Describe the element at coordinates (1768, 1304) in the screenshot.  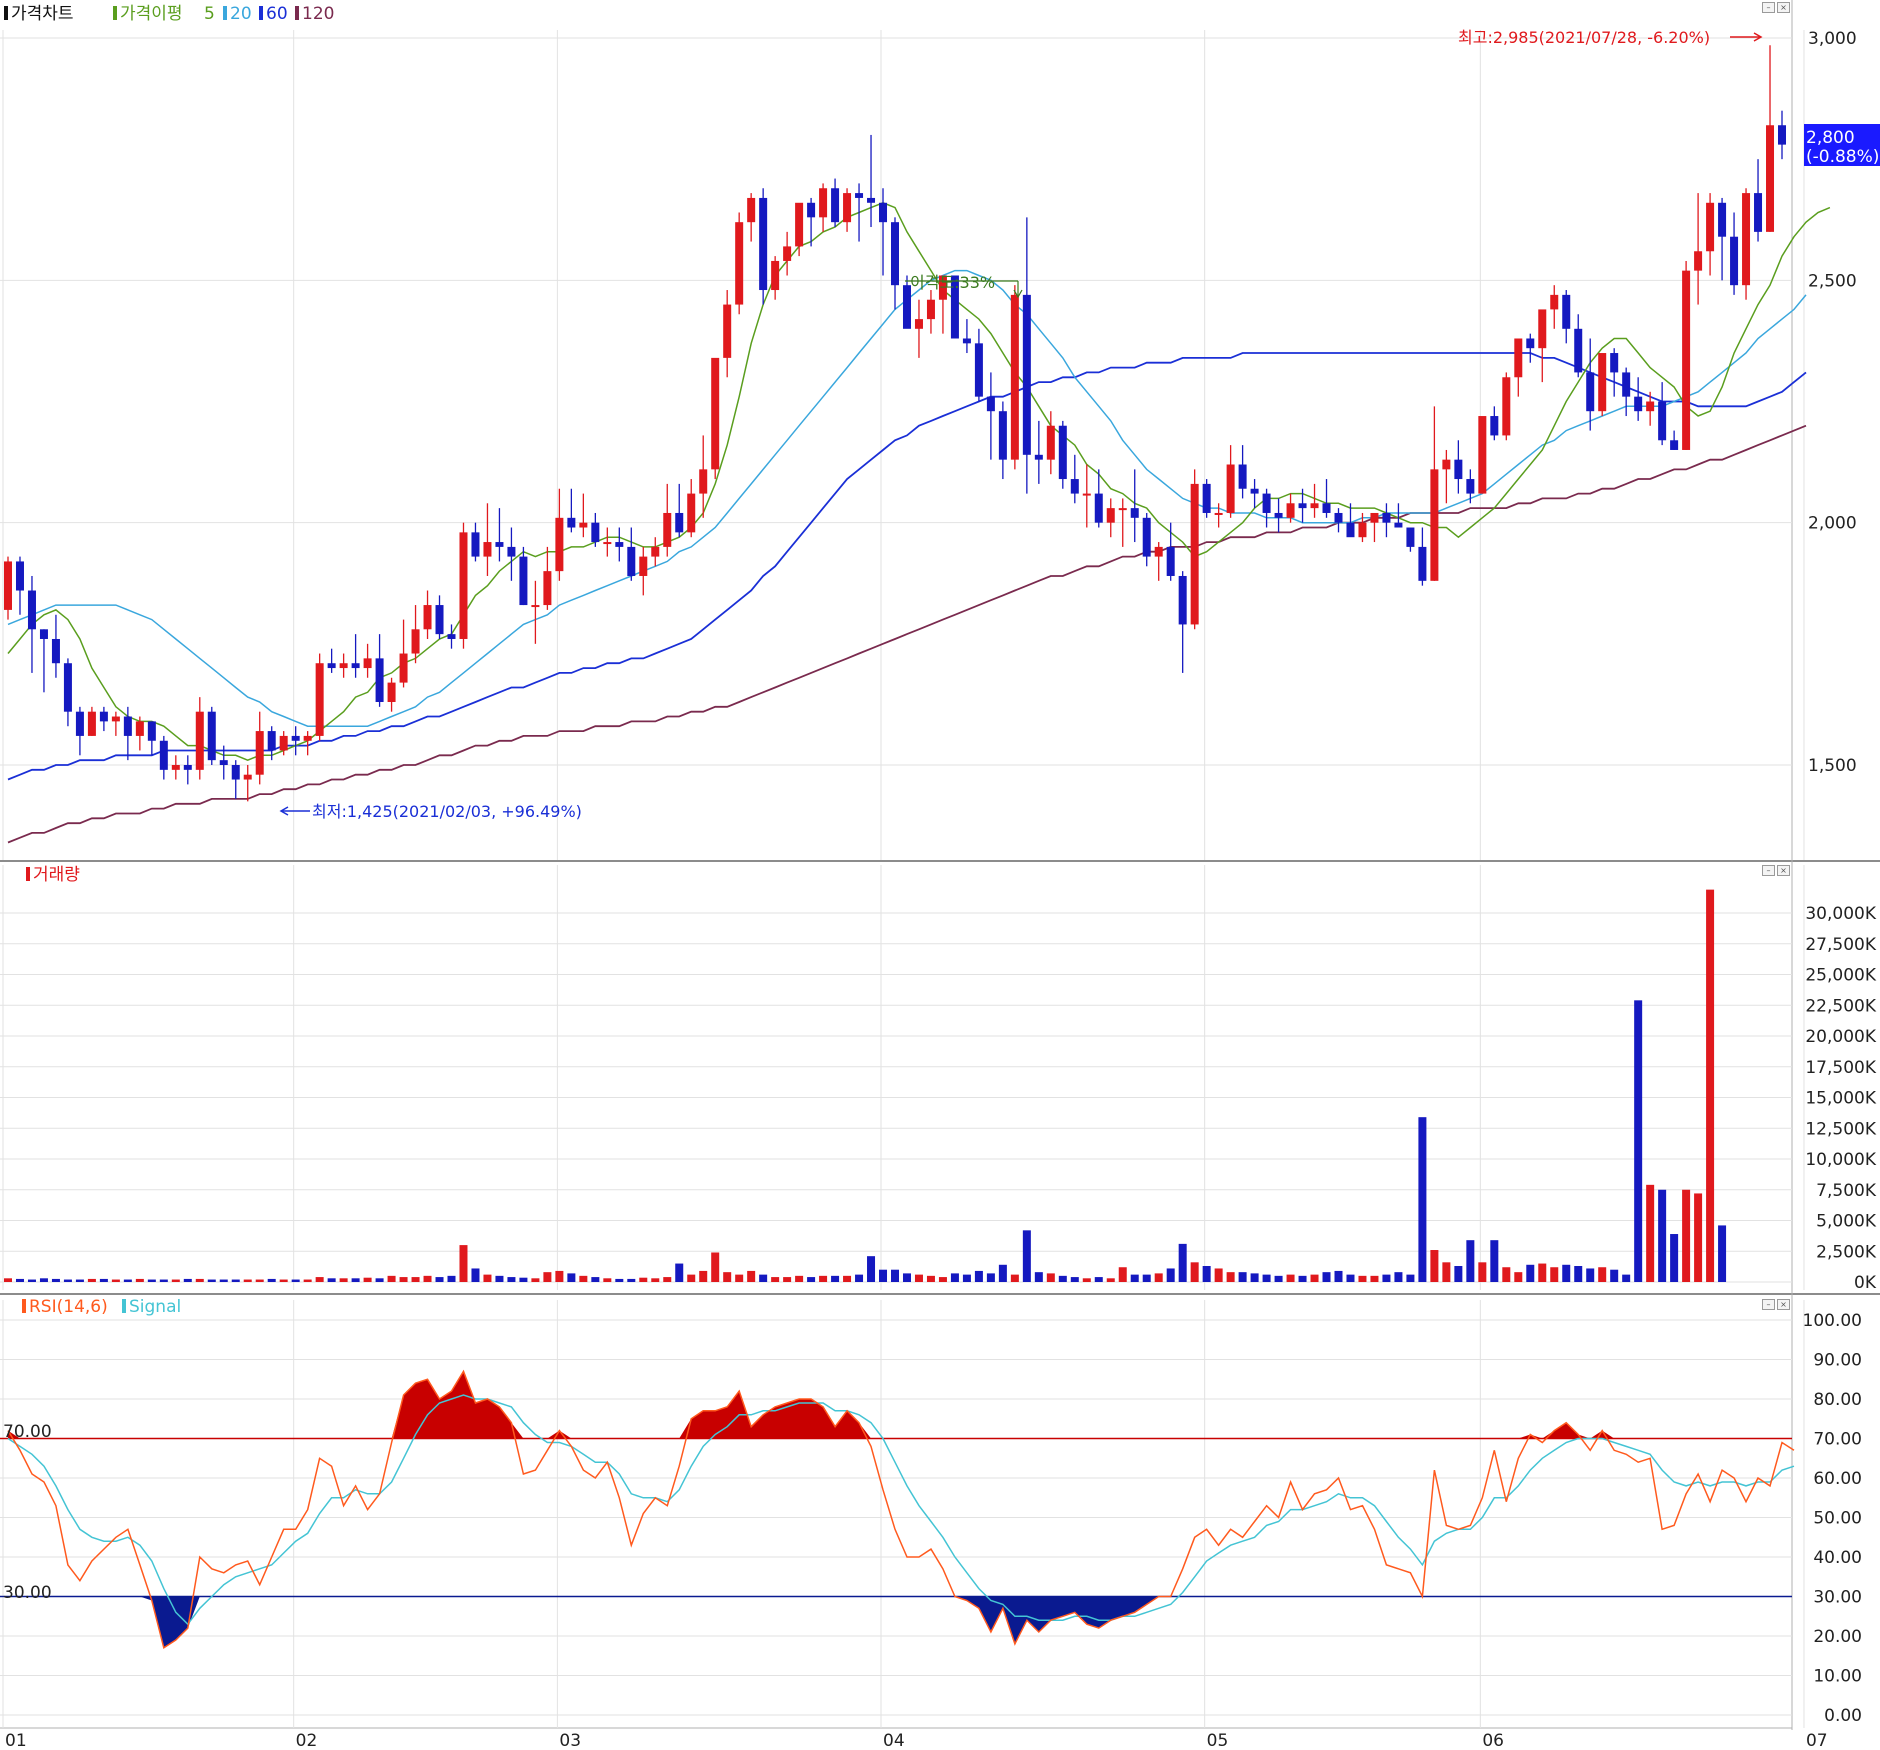
I see `rsi-panel-minimize-button: –` at that location.